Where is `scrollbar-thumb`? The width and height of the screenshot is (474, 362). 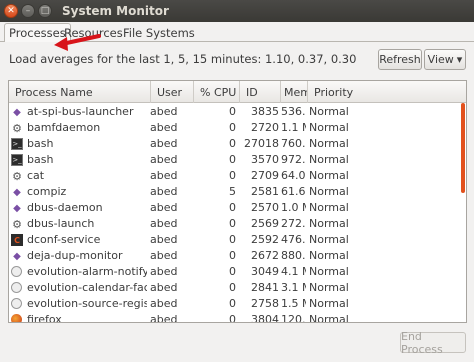 scrollbar-thumb is located at coordinates (463, 148).